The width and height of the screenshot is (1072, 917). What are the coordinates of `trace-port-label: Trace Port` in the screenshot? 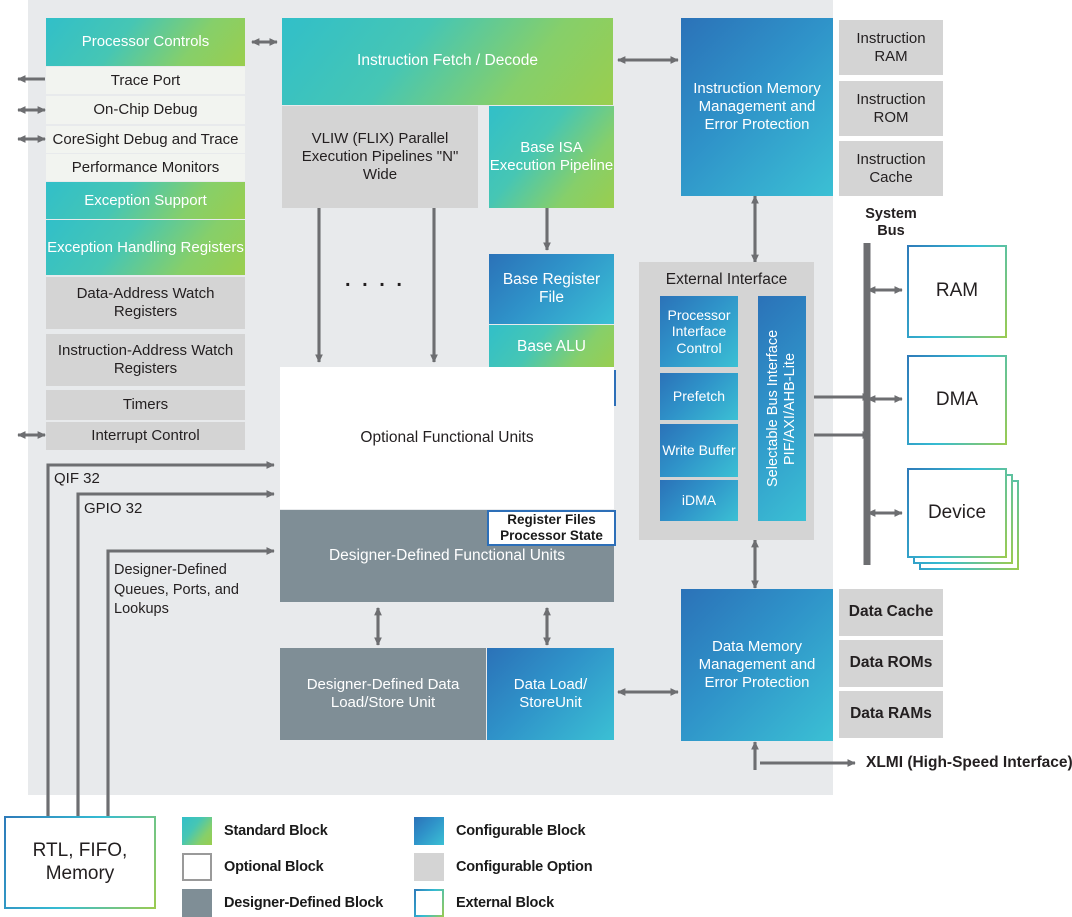 It's located at (145, 80).